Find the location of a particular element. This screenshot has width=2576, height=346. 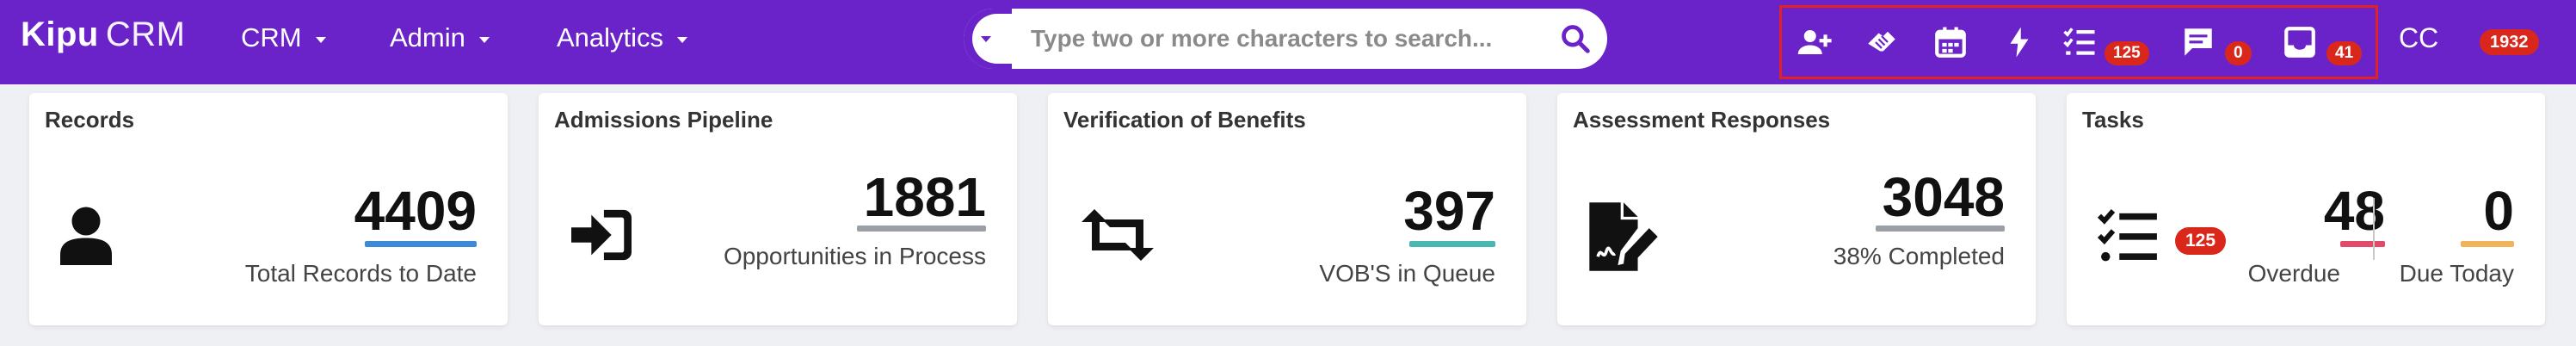

records-value: 4409 is located at coordinates (416, 211).